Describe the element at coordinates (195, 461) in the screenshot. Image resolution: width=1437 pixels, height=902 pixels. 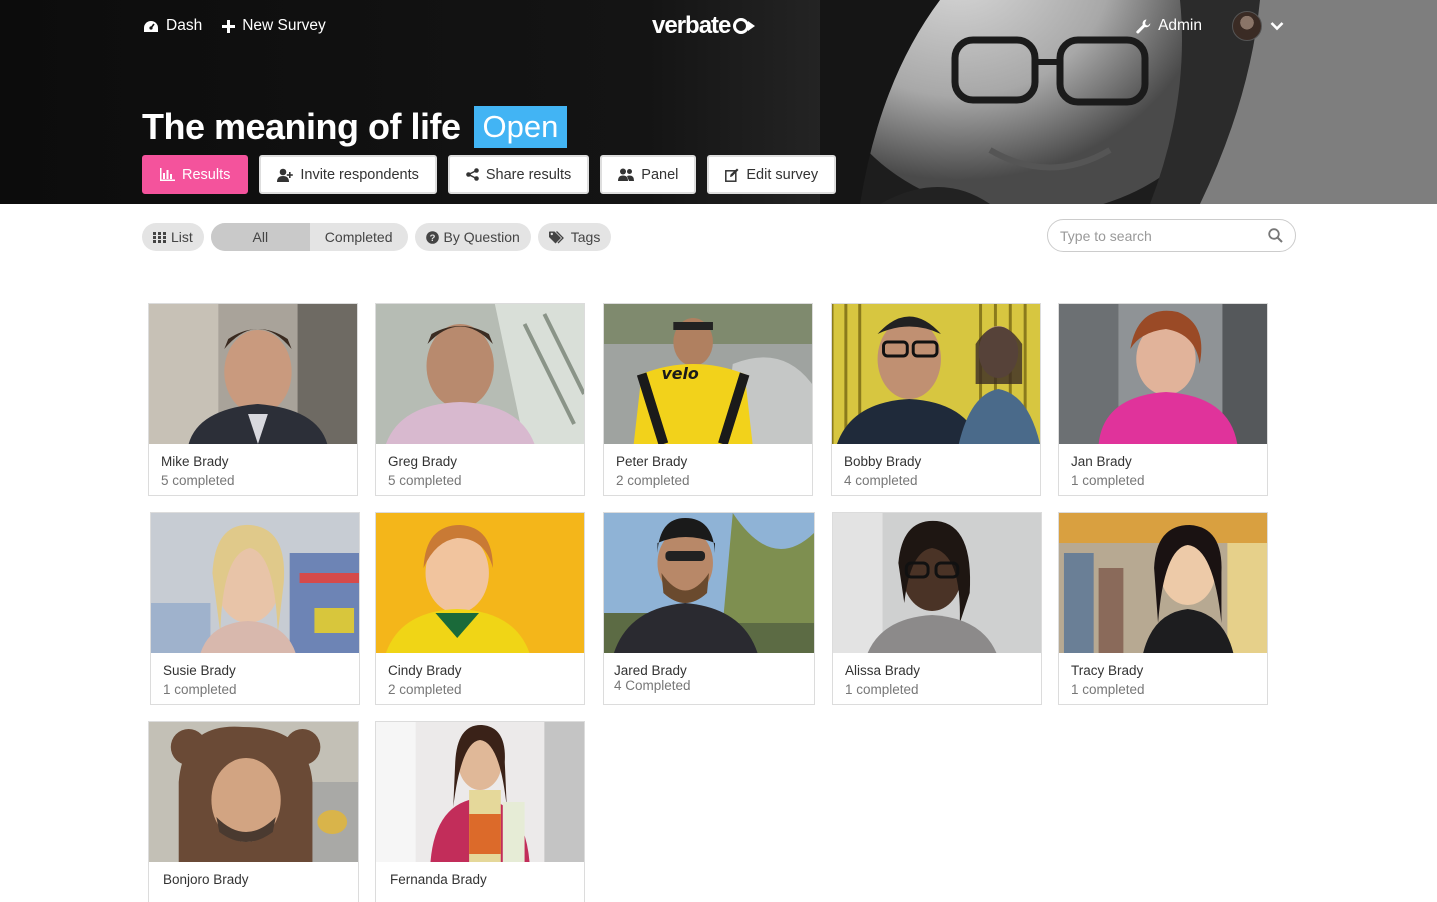
I see `respondent-name: Mike Brady` at that location.